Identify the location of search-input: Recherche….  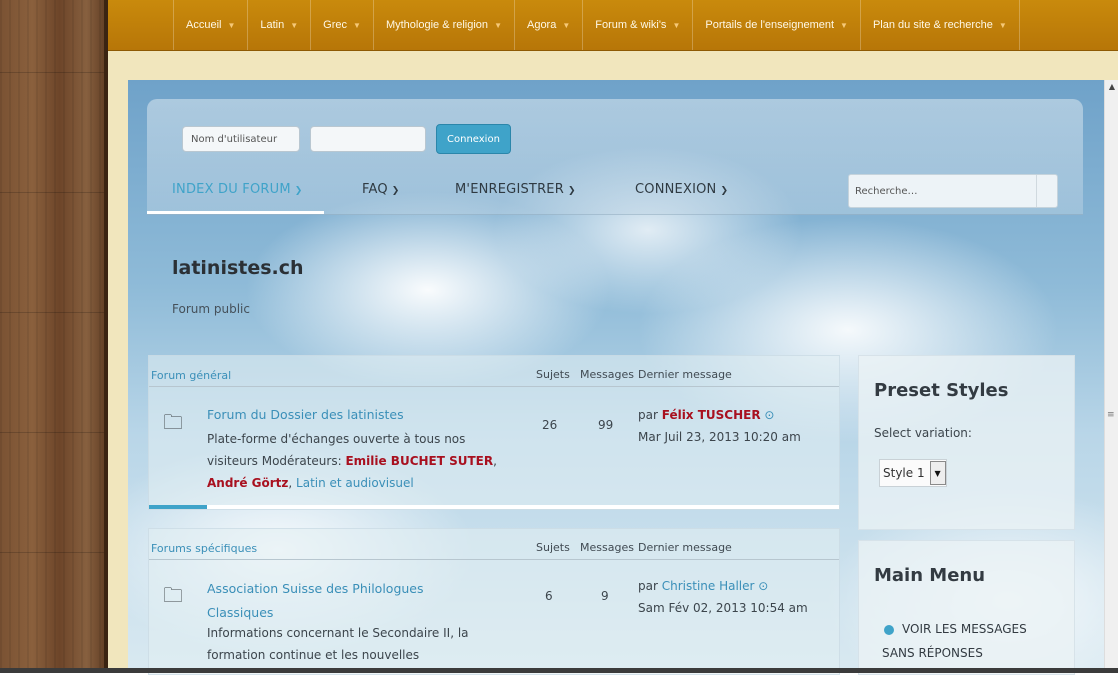
(953, 191).